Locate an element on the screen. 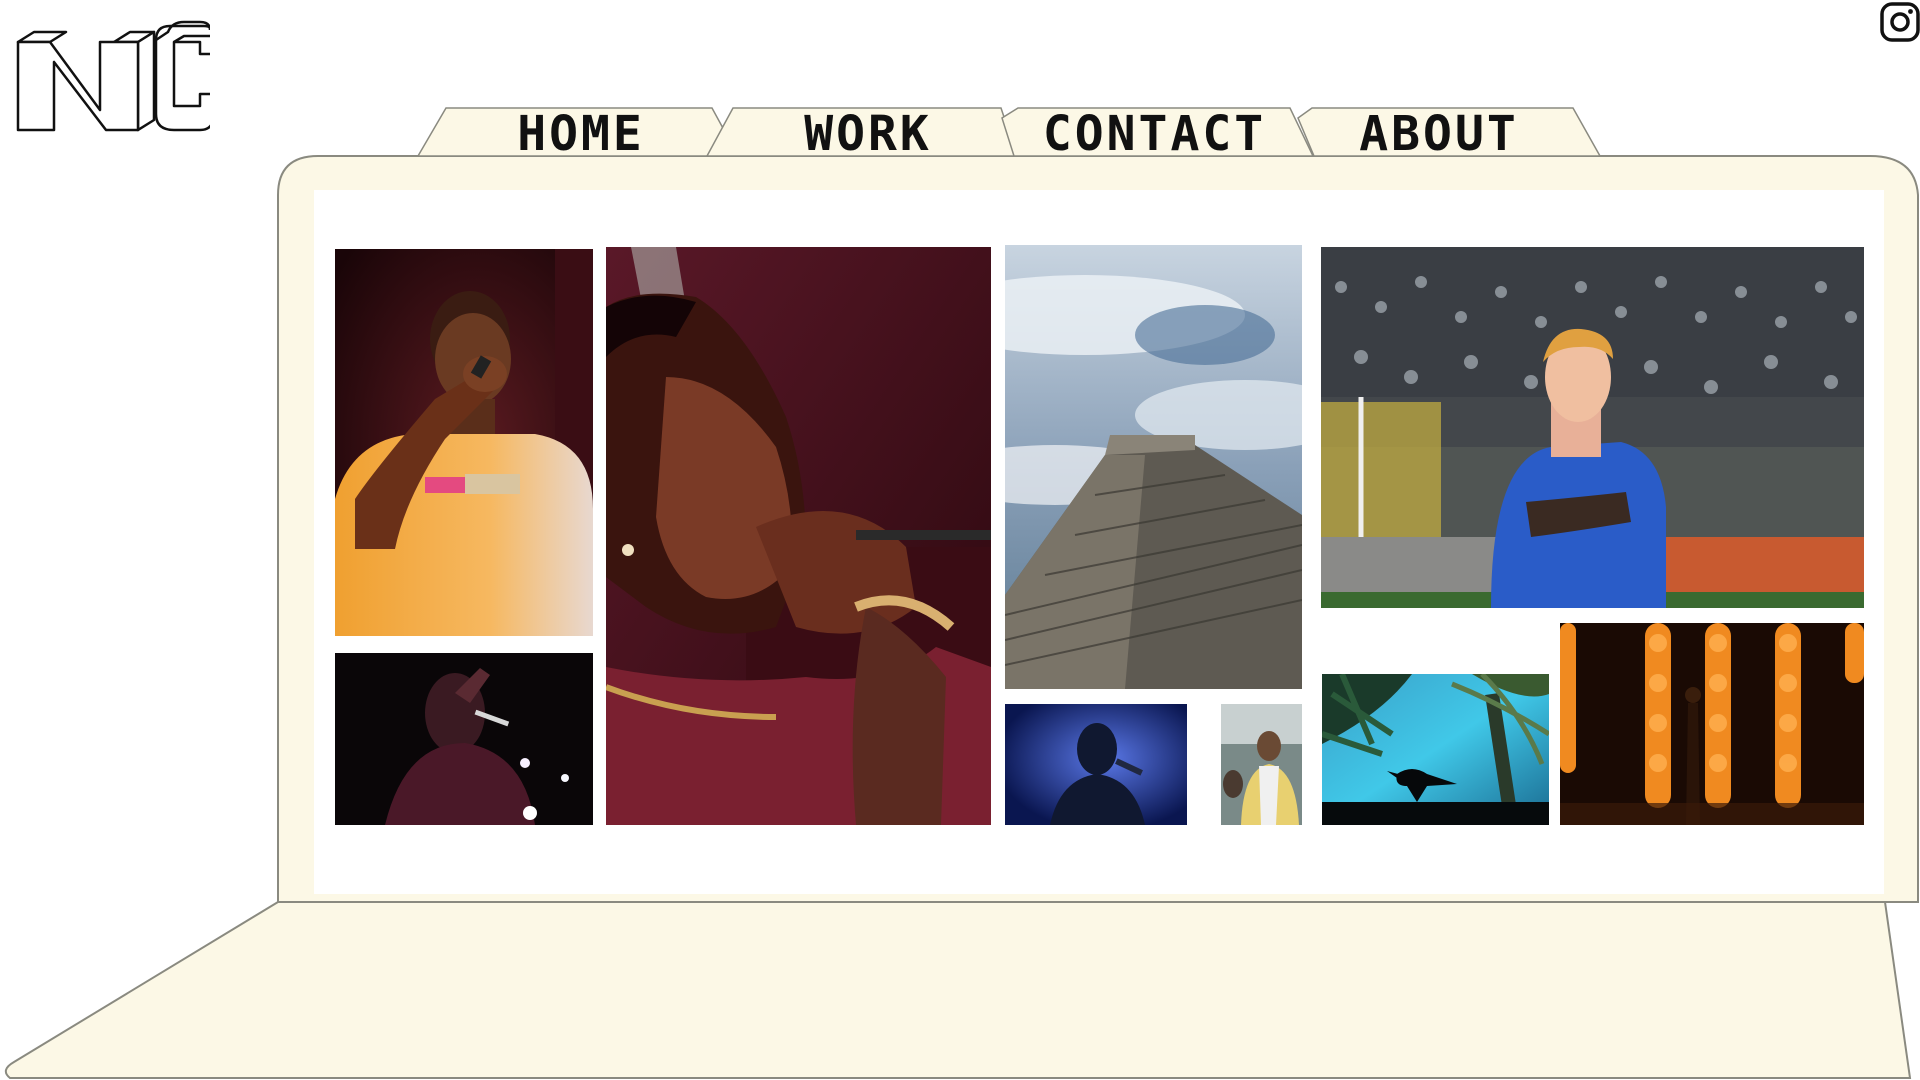 The image size is (1920, 1080). photo-bird-silhouette is located at coordinates (1435, 749).